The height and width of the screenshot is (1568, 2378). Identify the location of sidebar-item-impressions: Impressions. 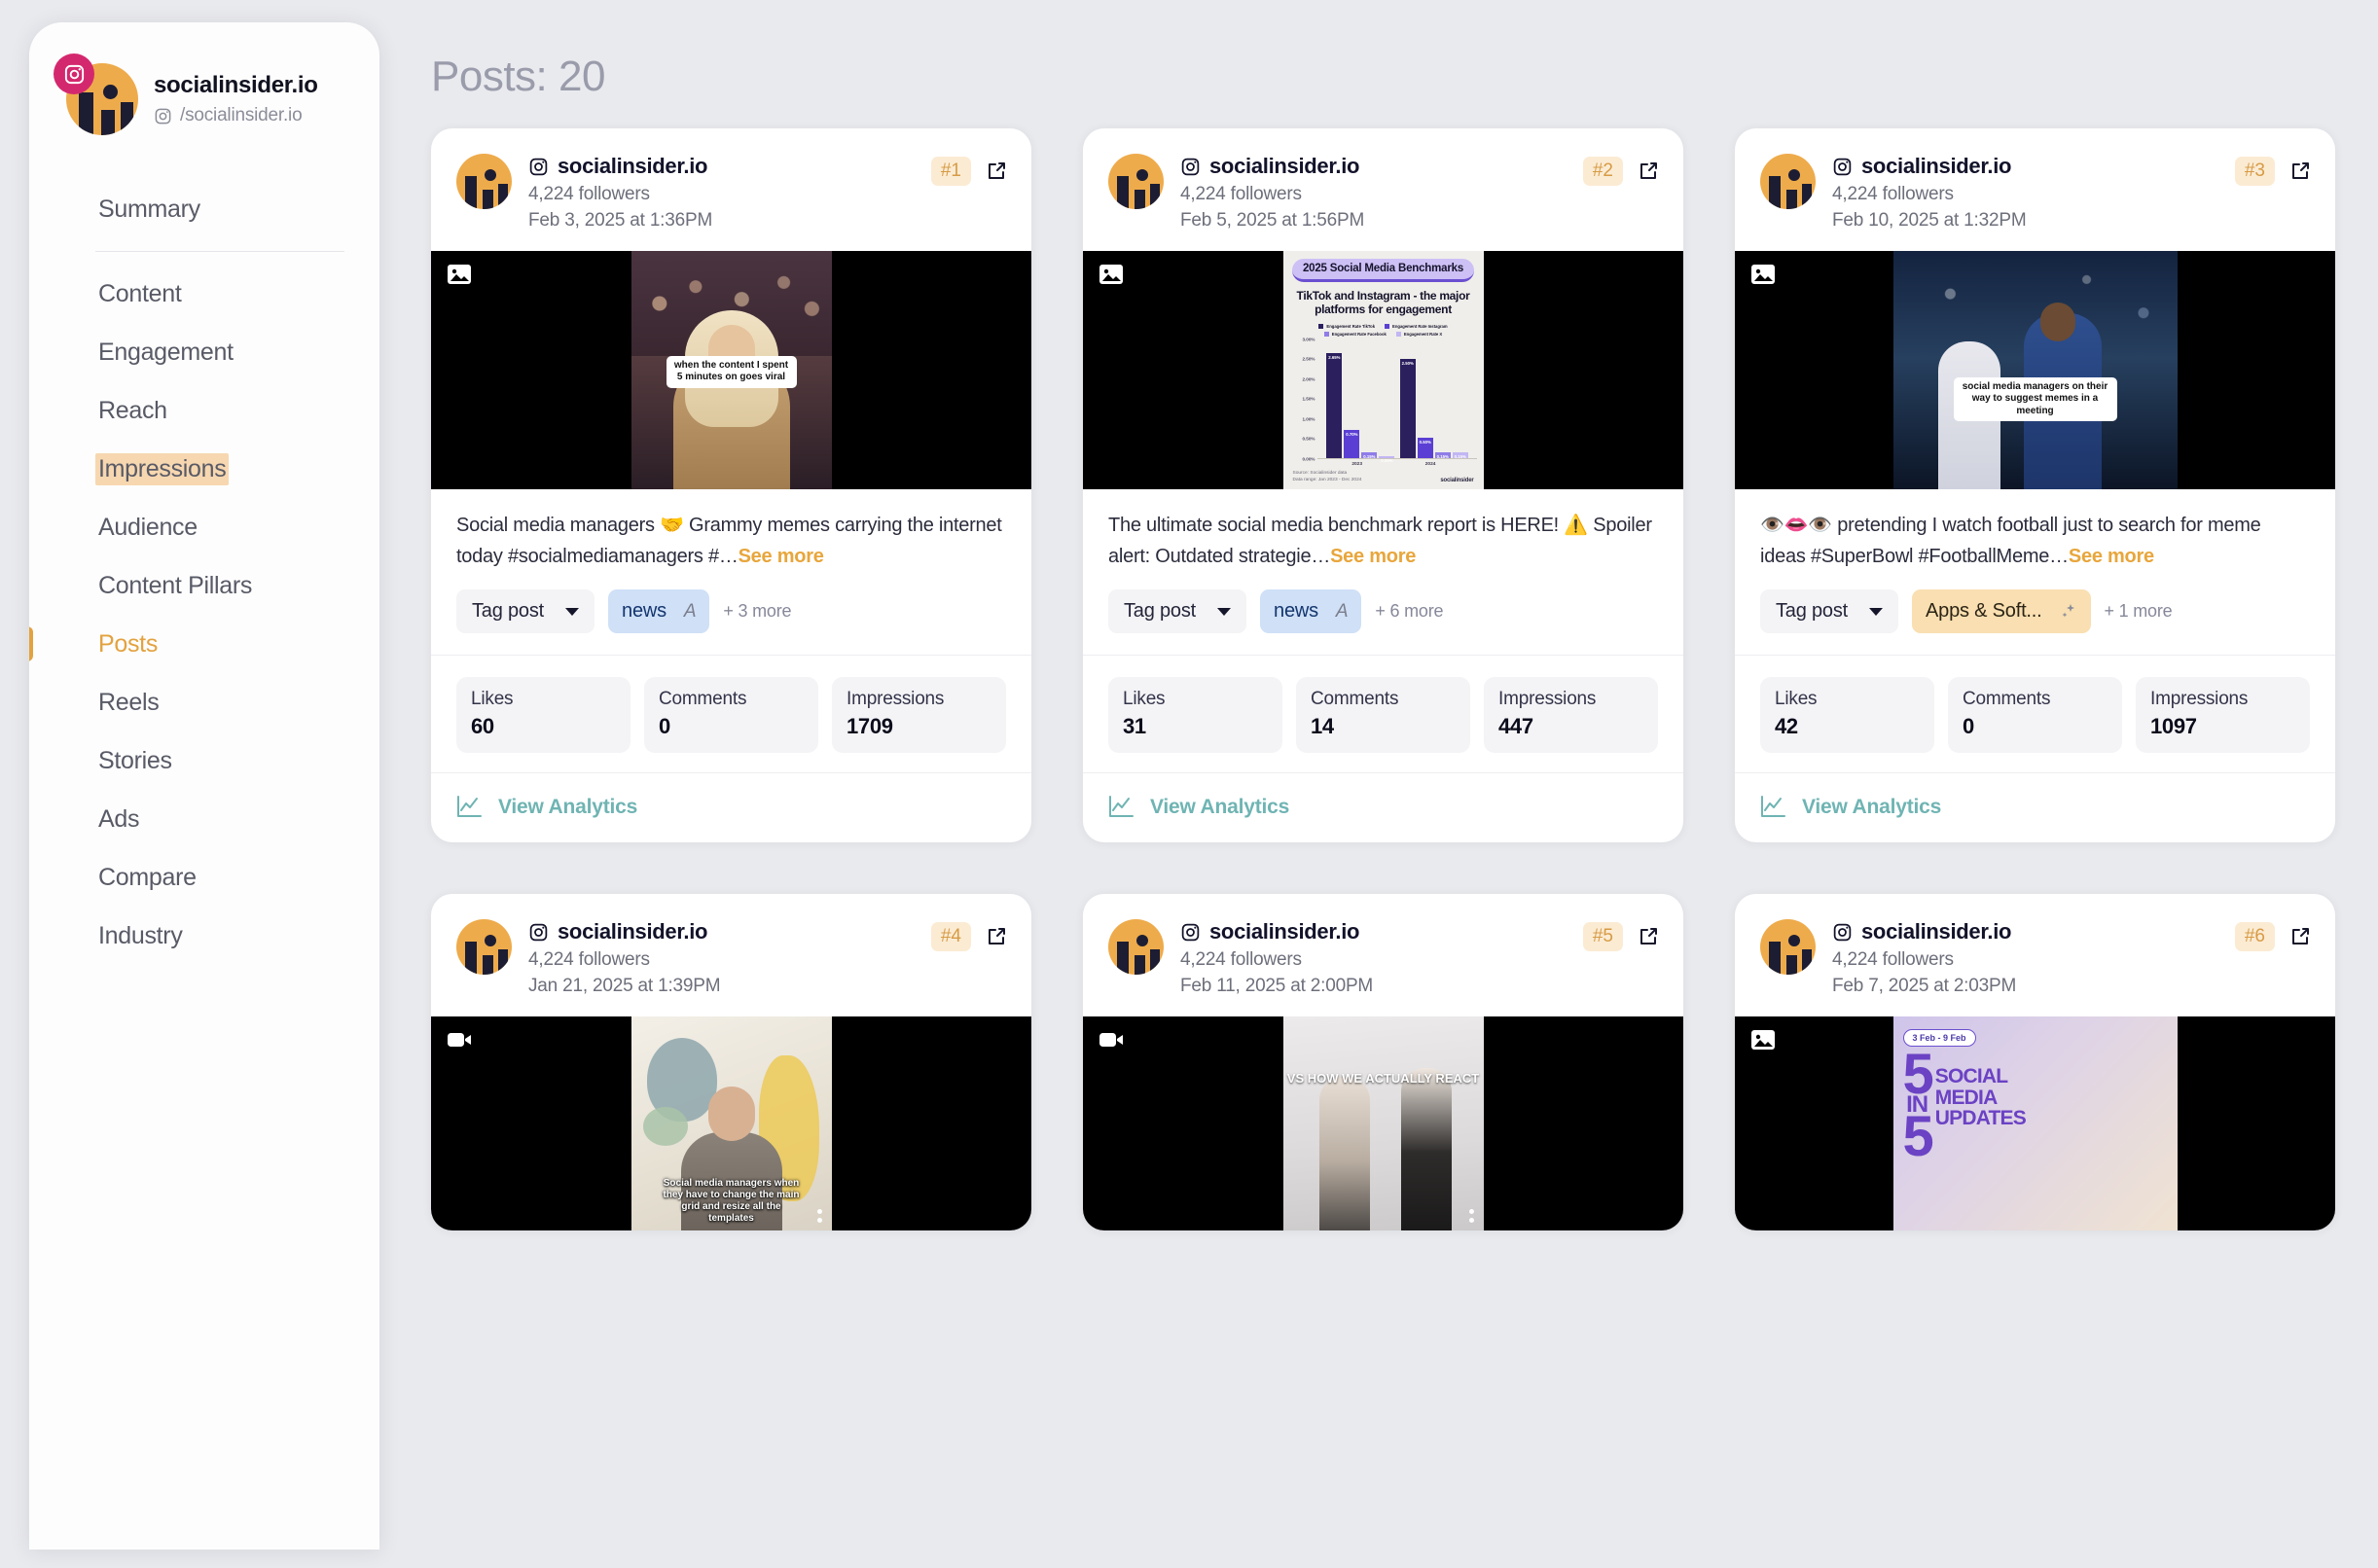
(204, 469).